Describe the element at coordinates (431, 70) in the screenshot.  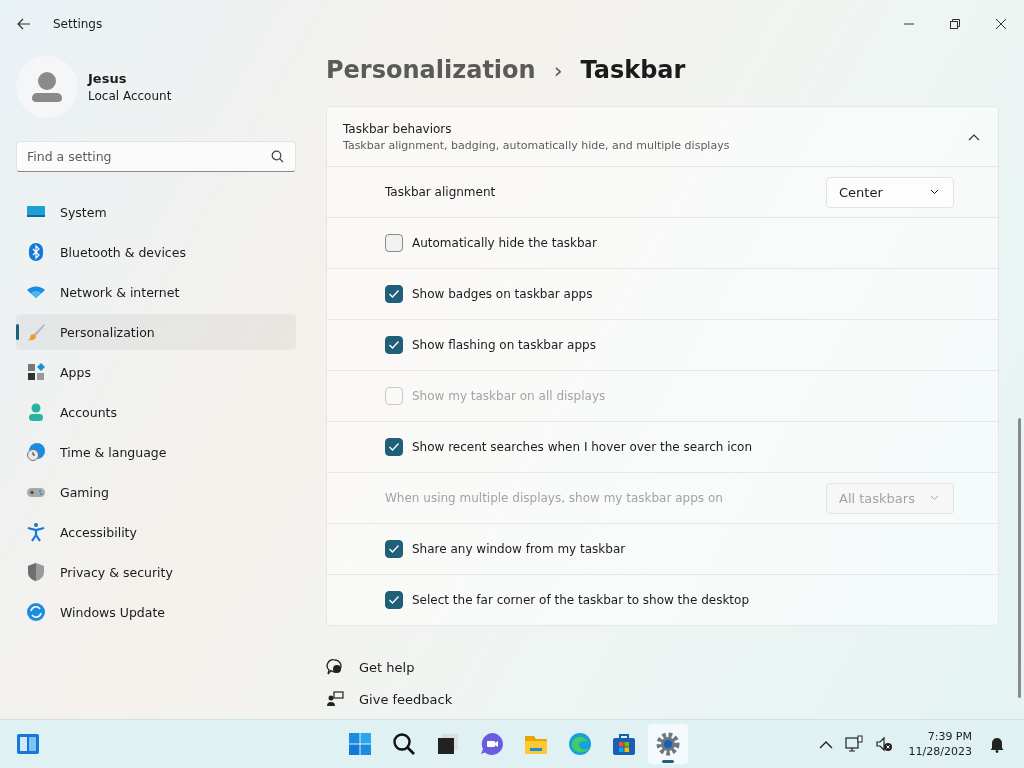
I see `breadcrumb-parent: Personalization` at that location.